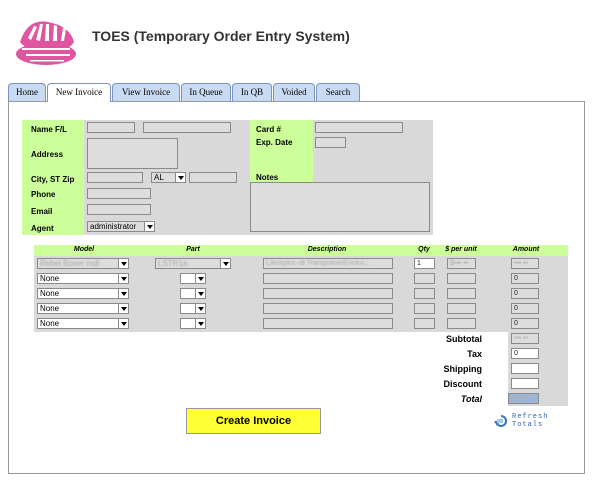 The width and height of the screenshot is (600, 503). I want to click on address-field, so click(132, 153).